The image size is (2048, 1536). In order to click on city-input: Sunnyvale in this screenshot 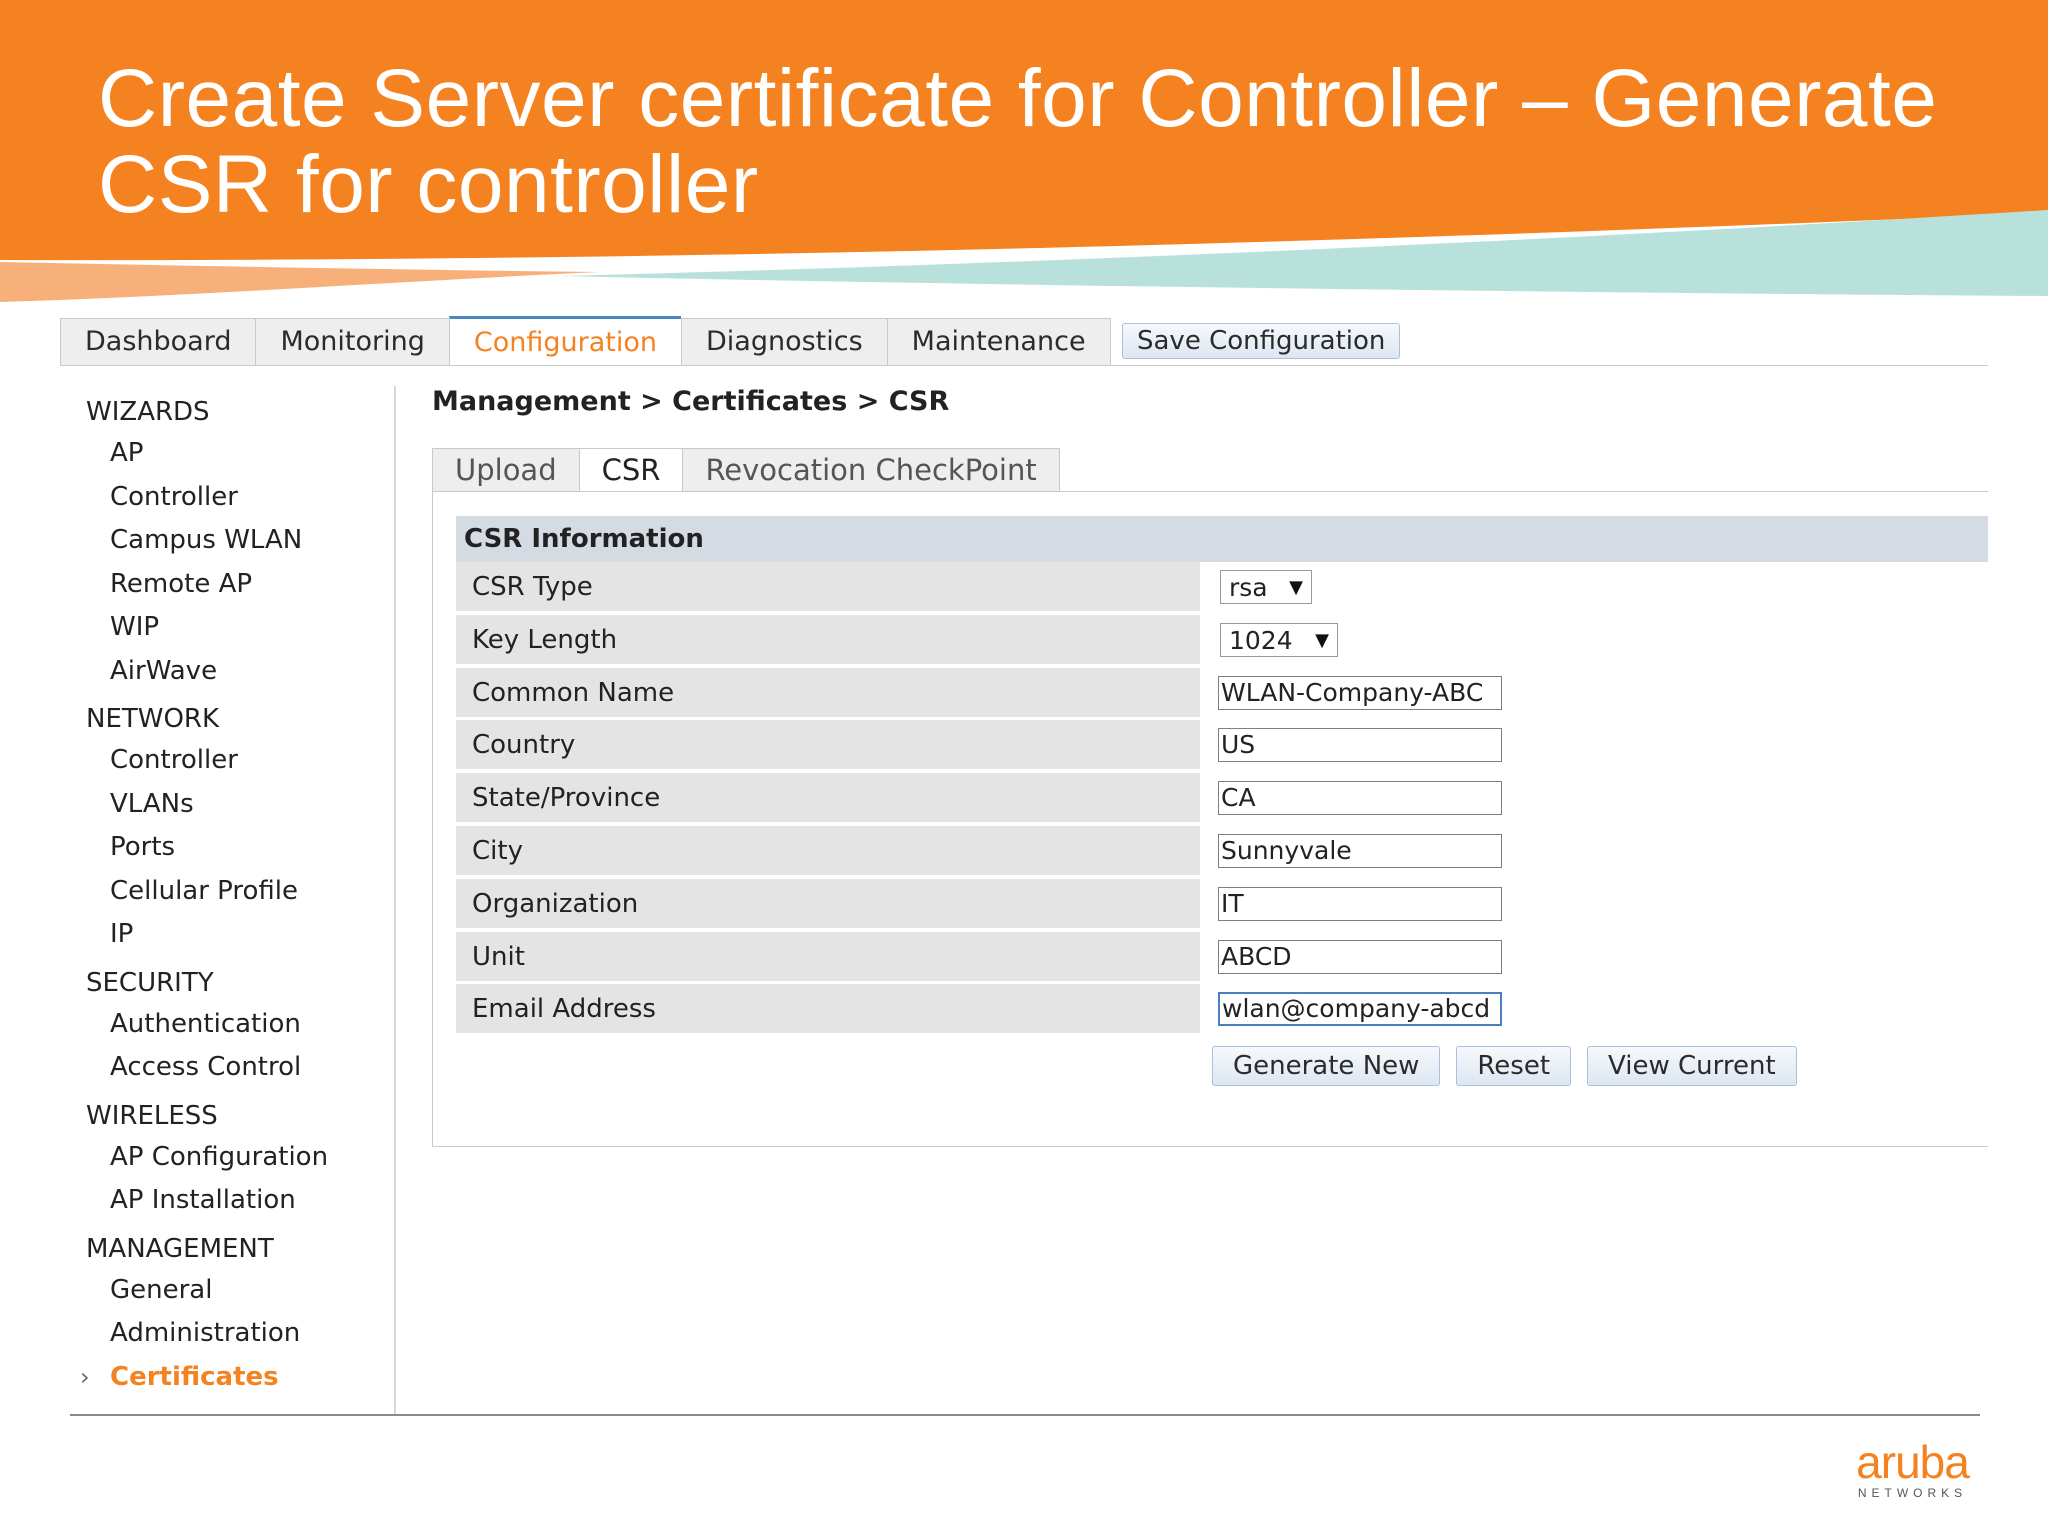, I will do `click(1360, 850)`.